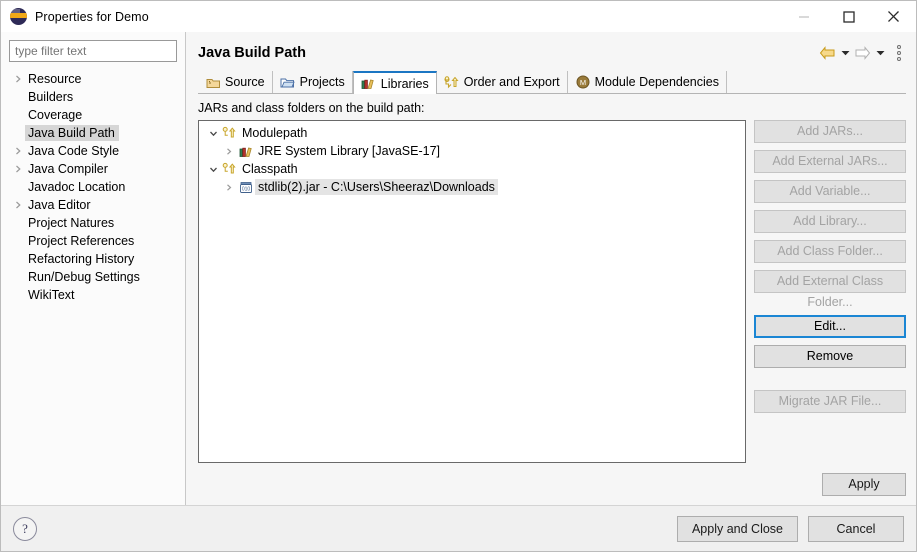  I want to click on sidebar-item-run-debug-settings: Run/Debug Settings, so click(93, 277).